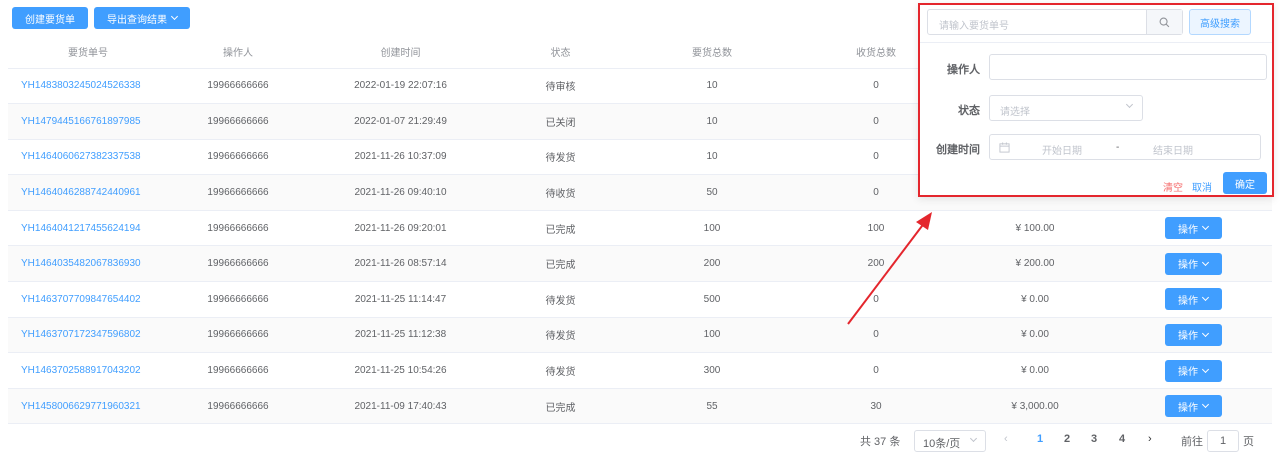 The height and width of the screenshot is (456, 1280). Describe the element at coordinates (400, 192) in the screenshot. I see `created-time-cell: 2021-11-26 09:40:10` at that location.